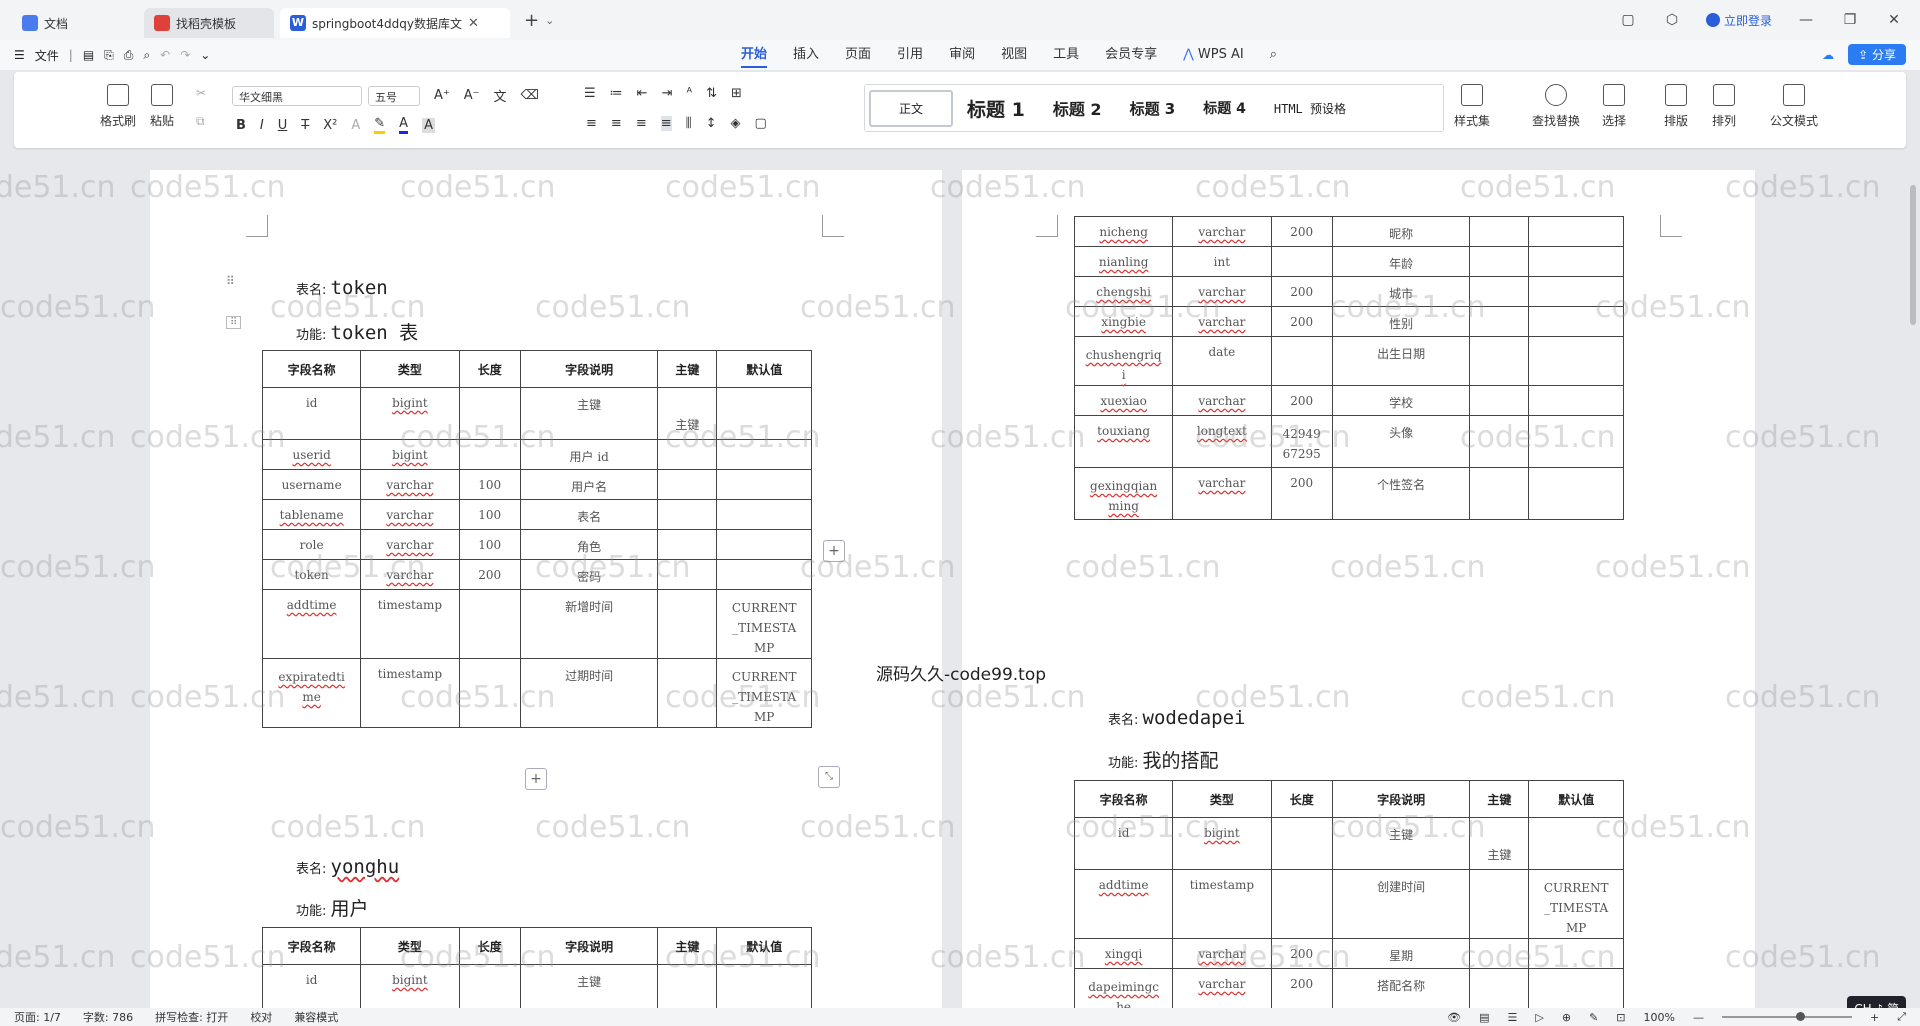  Describe the element at coordinates (1806, 20) in the screenshot. I see `minimize-icon: —` at that location.